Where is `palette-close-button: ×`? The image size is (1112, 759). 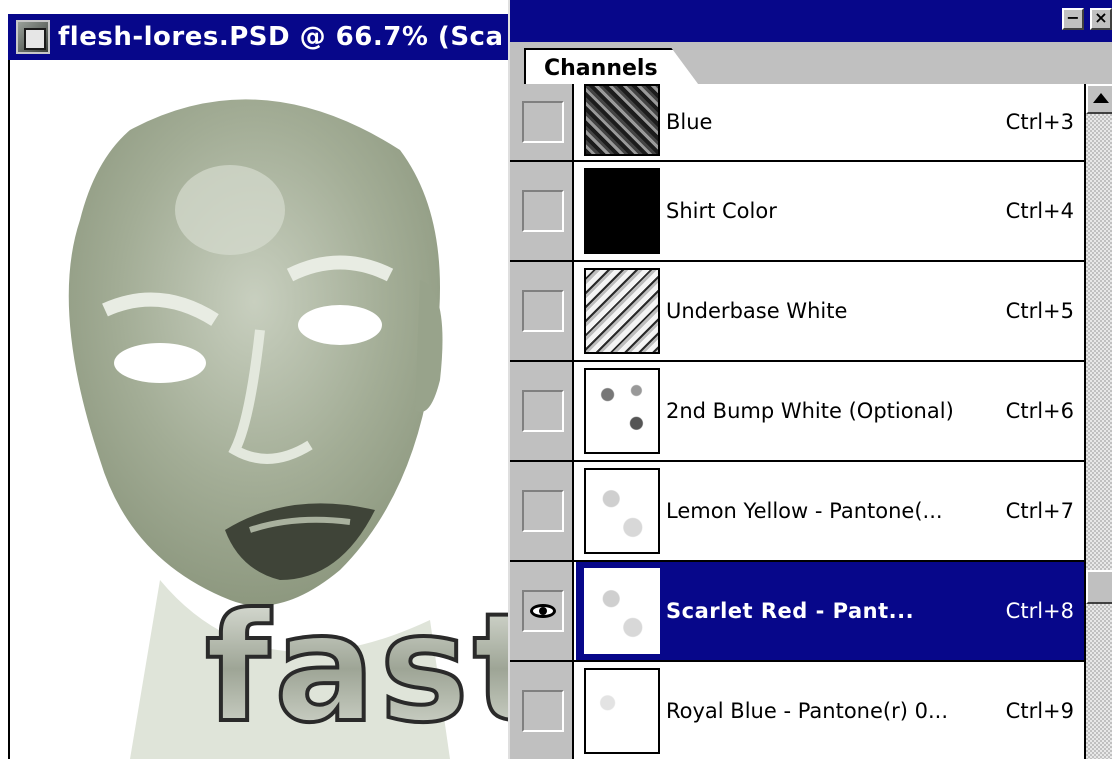
palette-close-button: × is located at coordinates (1101, 19).